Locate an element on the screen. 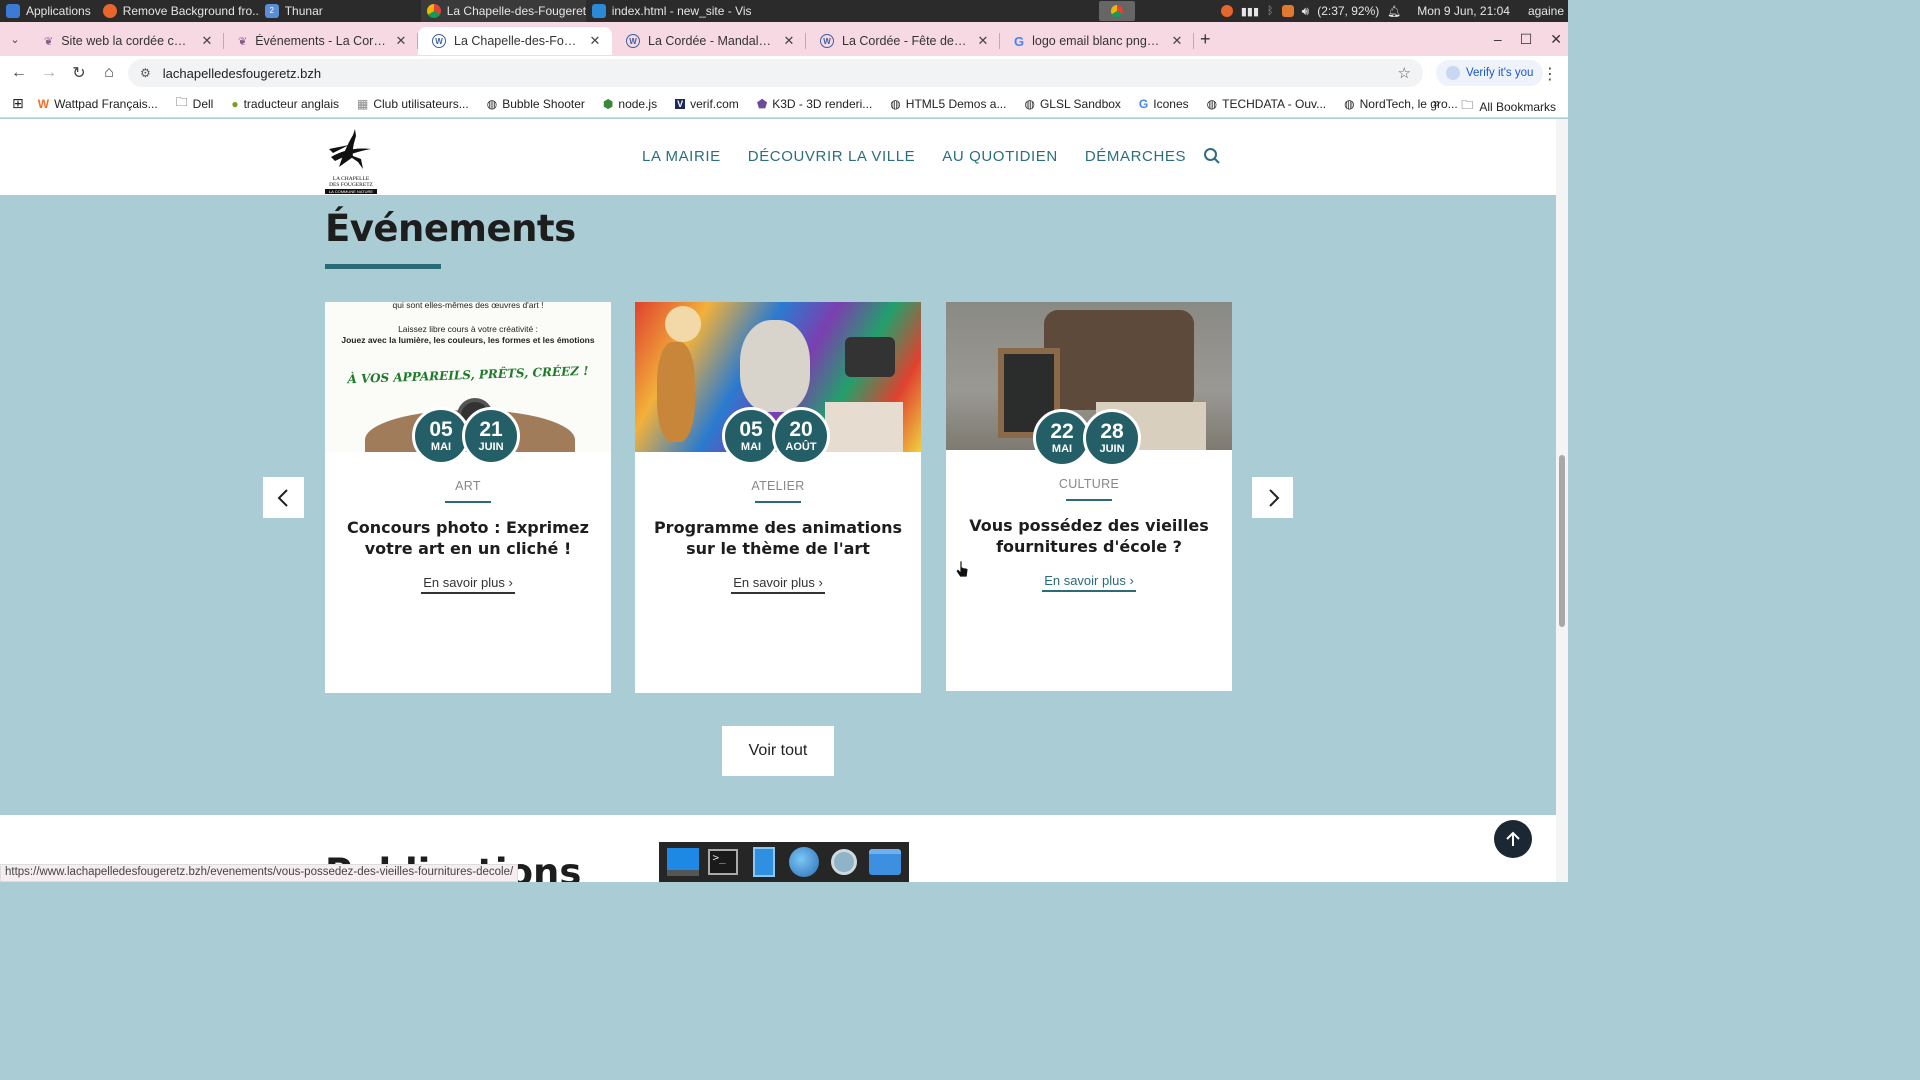  apps-grid-icon: ⊞ is located at coordinates (18, 103).